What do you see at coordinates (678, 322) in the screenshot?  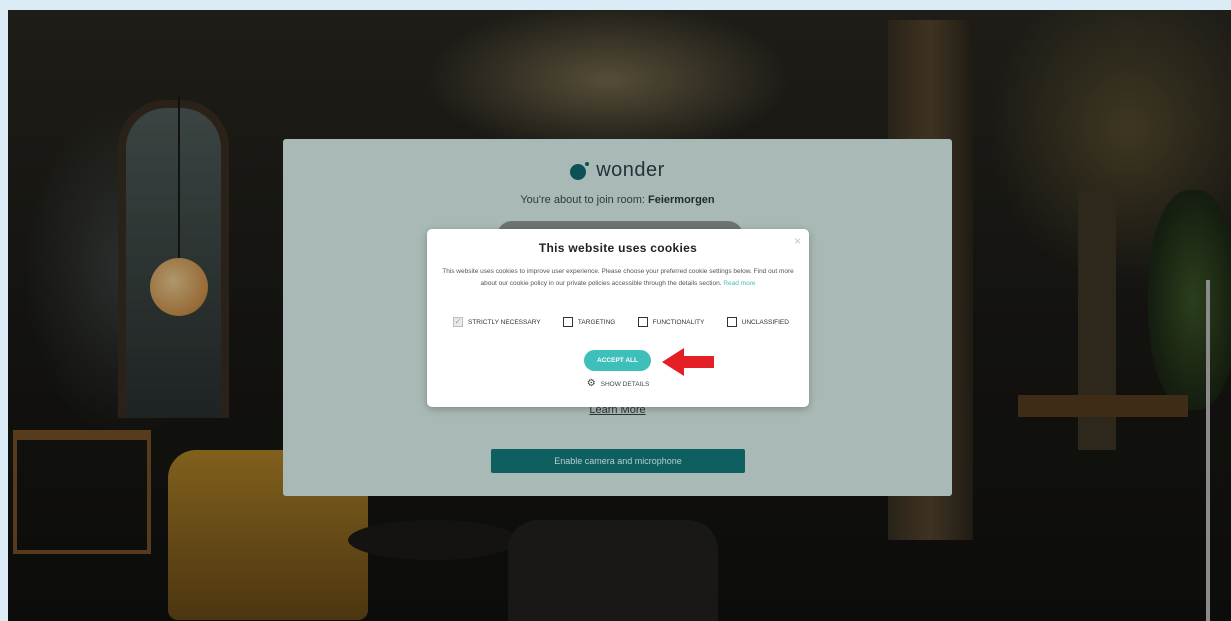 I see `option-label: FUNCTIONALITY` at bounding box center [678, 322].